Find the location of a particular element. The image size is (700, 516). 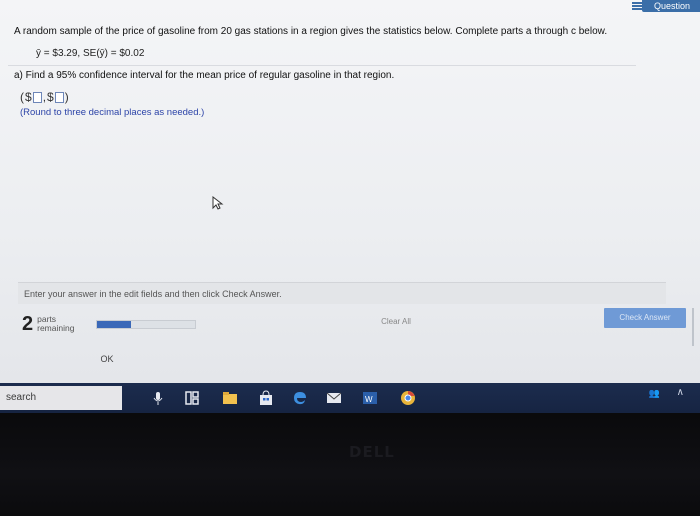

parts-label: parts remaining is located at coordinates (55, 324).